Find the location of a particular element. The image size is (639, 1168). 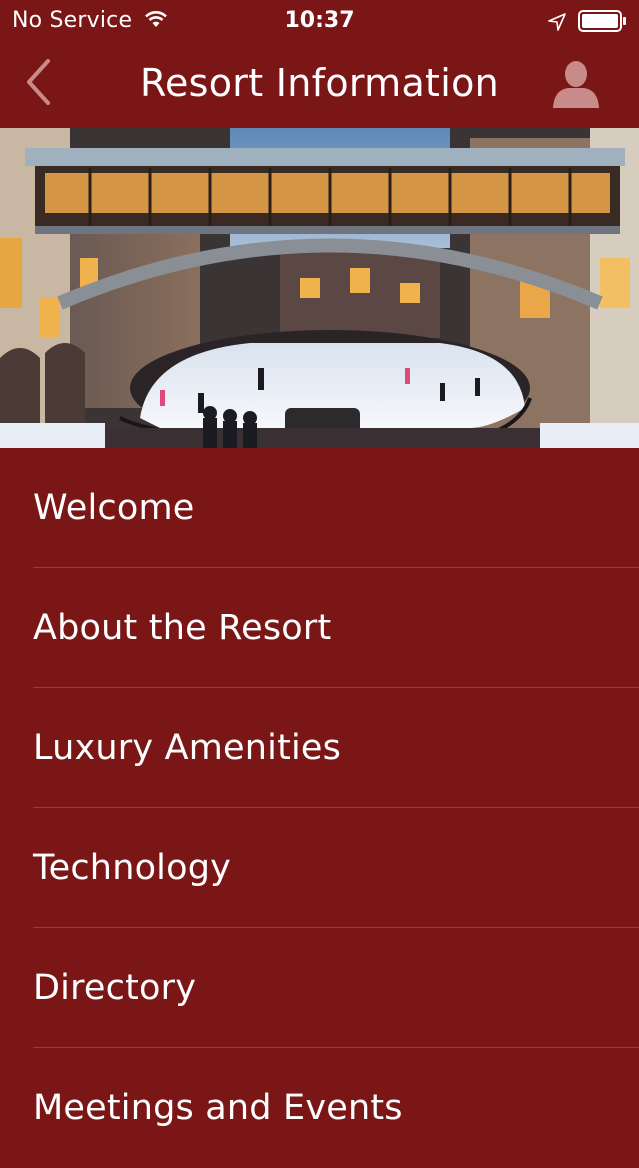

menu-item-label: Technology is located at coordinates (132, 868).